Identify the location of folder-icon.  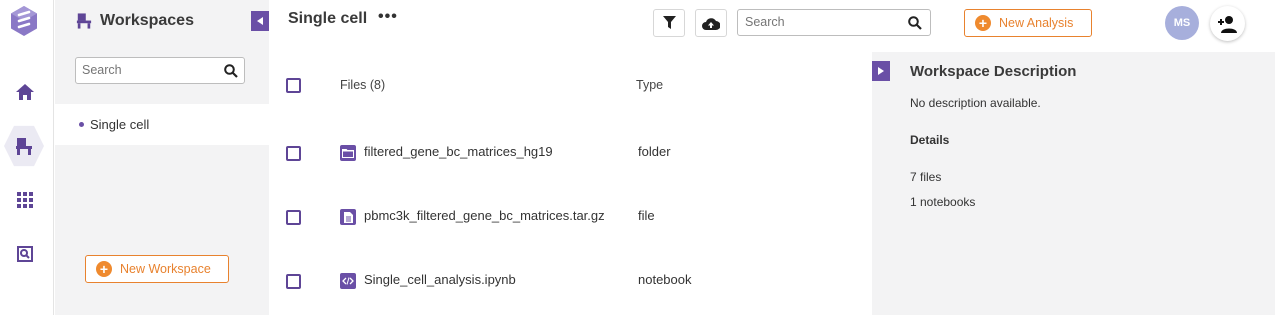
(348, 153).